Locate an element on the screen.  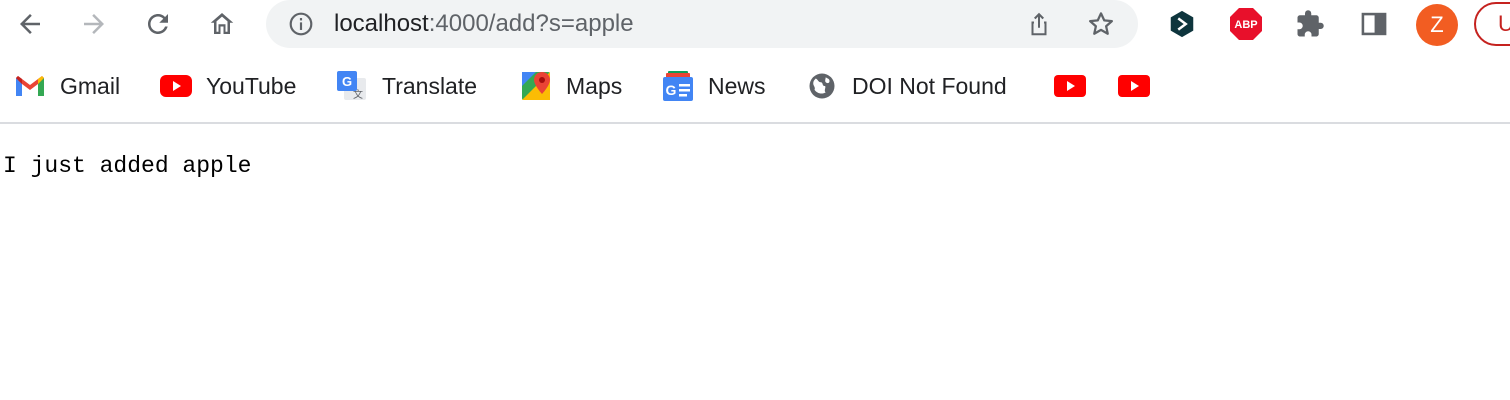
reload-button is located at coordinates (158, 24).